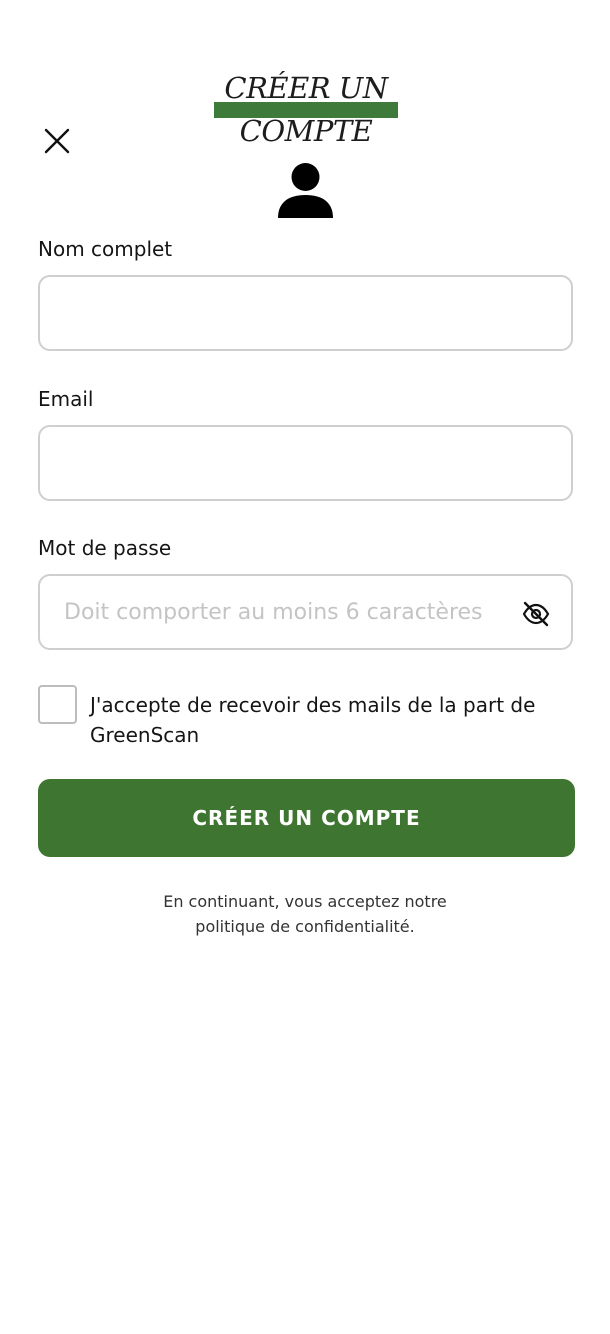 The width and height of the screenshot is (610, 1334). What do you see at coordinates (306, 88) in the screenshot?
I see `title-line-1: CRÉER UN` at bounding box center [306, 88].